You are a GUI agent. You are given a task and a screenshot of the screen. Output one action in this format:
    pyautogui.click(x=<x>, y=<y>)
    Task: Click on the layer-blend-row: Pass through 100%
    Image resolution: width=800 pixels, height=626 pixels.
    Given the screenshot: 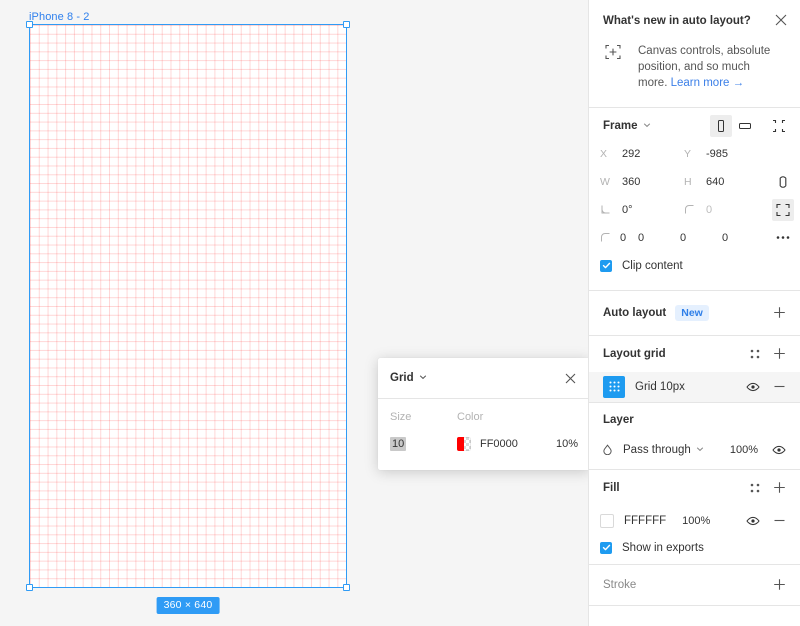 What is the action you would take?
    pyautogui.click(x=694, y=453)
    